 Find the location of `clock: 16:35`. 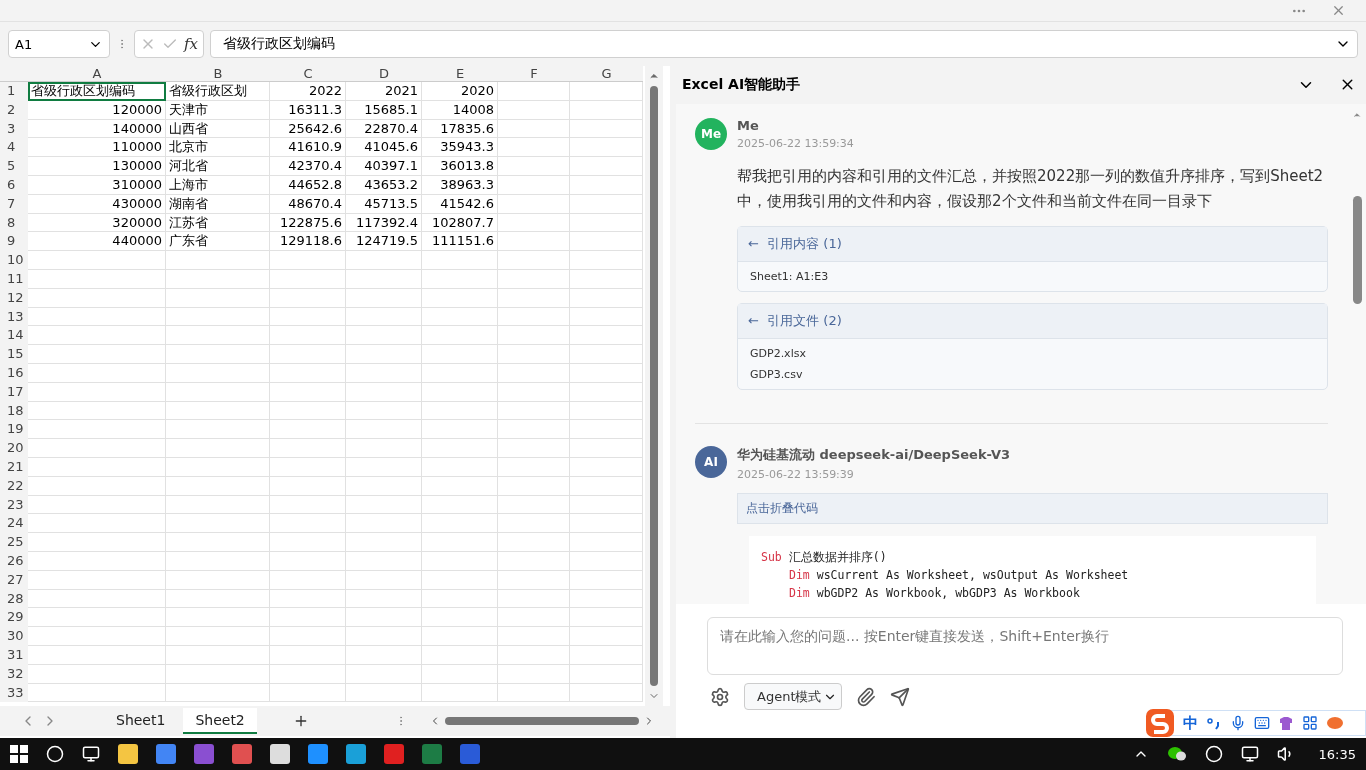

clock: 16:35 is located at coordinates (1337, 754).